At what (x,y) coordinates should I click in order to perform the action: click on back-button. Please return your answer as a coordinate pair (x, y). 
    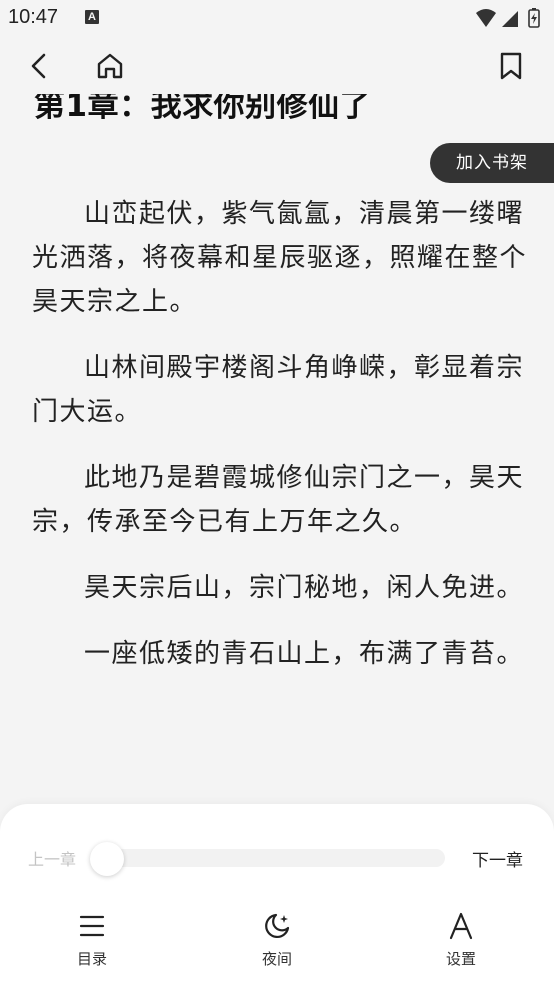
    Looking at the image, I should click on (40, 66).